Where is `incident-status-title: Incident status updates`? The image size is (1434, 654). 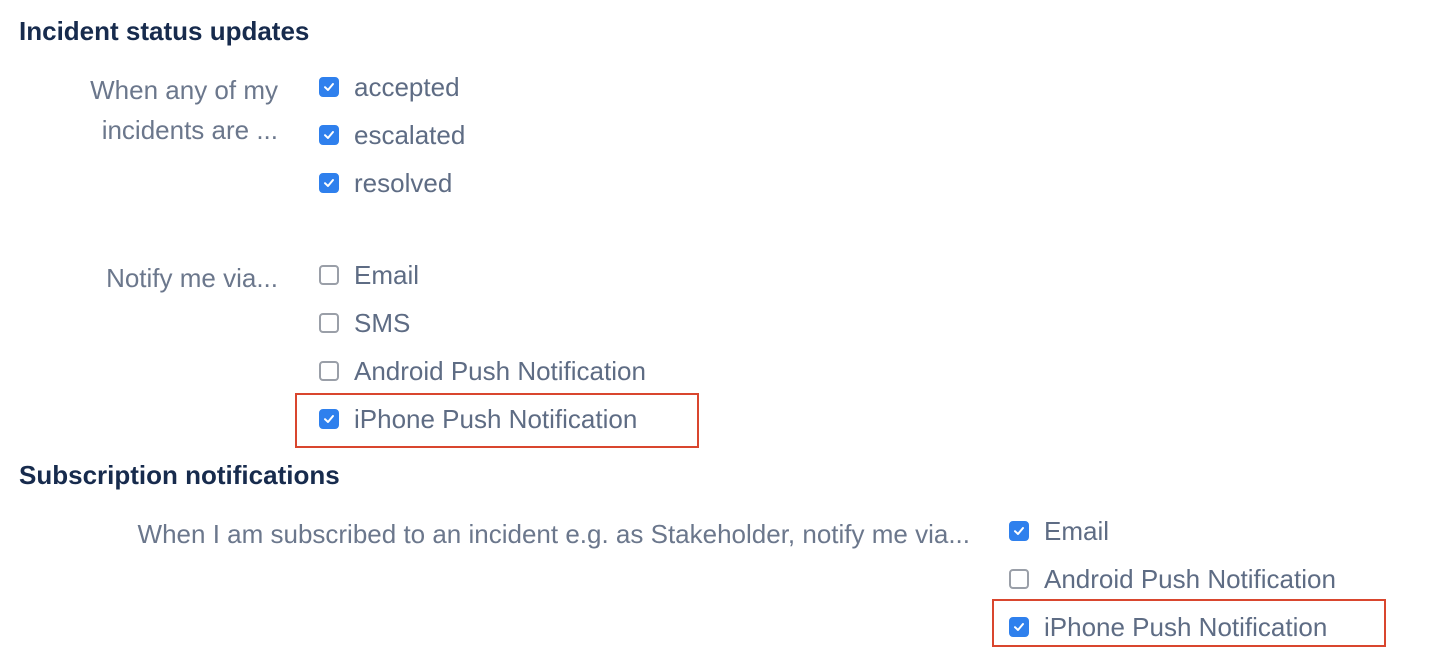
incident-status-title: Incident status updates is located at coordinates (164, 31).